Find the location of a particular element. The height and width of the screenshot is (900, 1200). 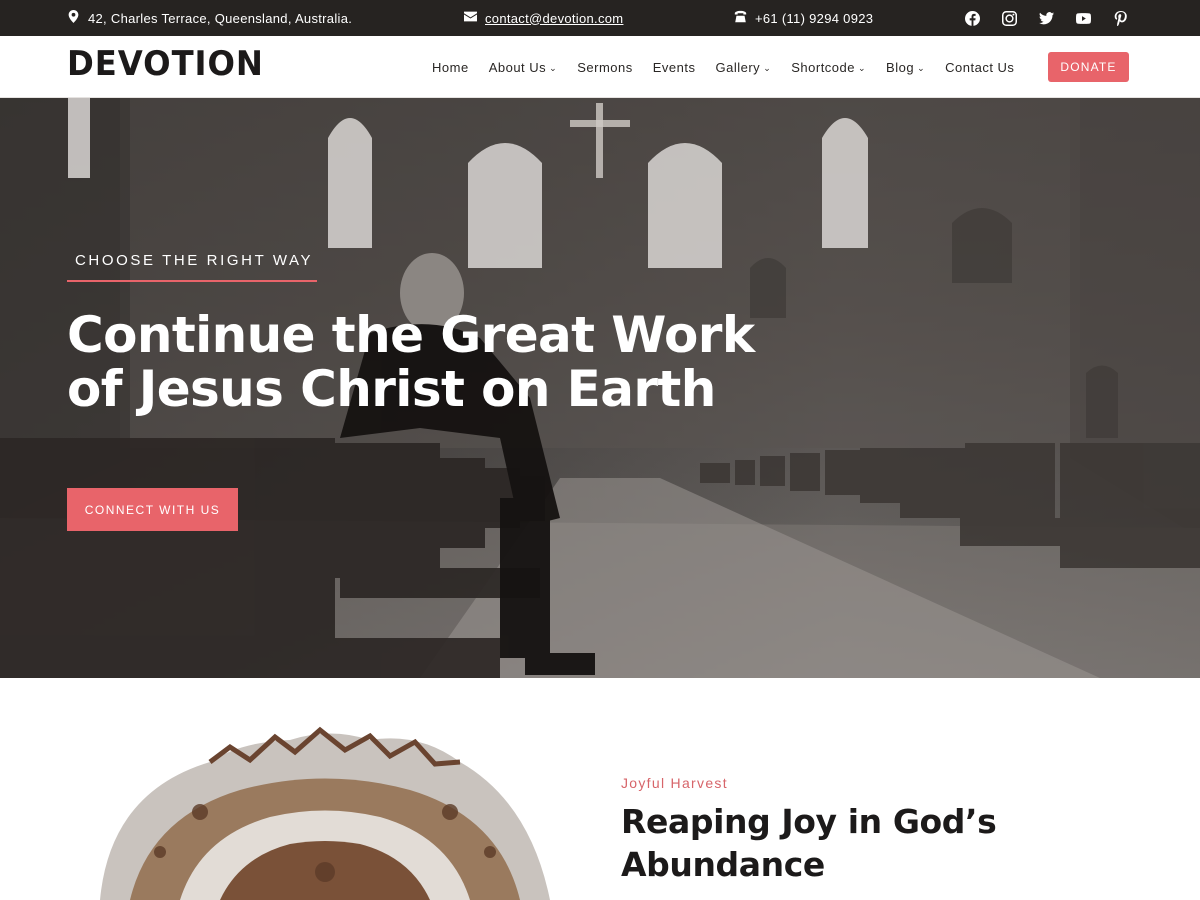

phone: +61 (11) 9294 0923 is located at coordinates (803, 18).